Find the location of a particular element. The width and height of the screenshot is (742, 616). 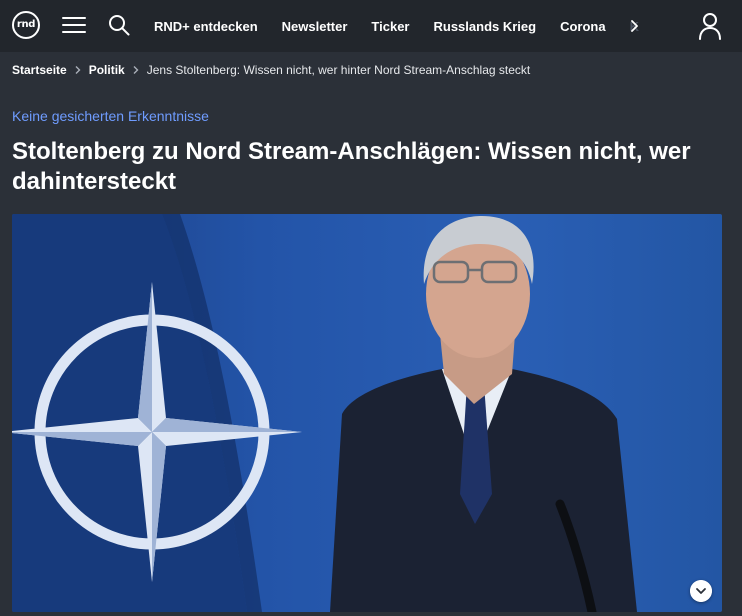

chevron-down-icon is located at coordinates (701, 591).